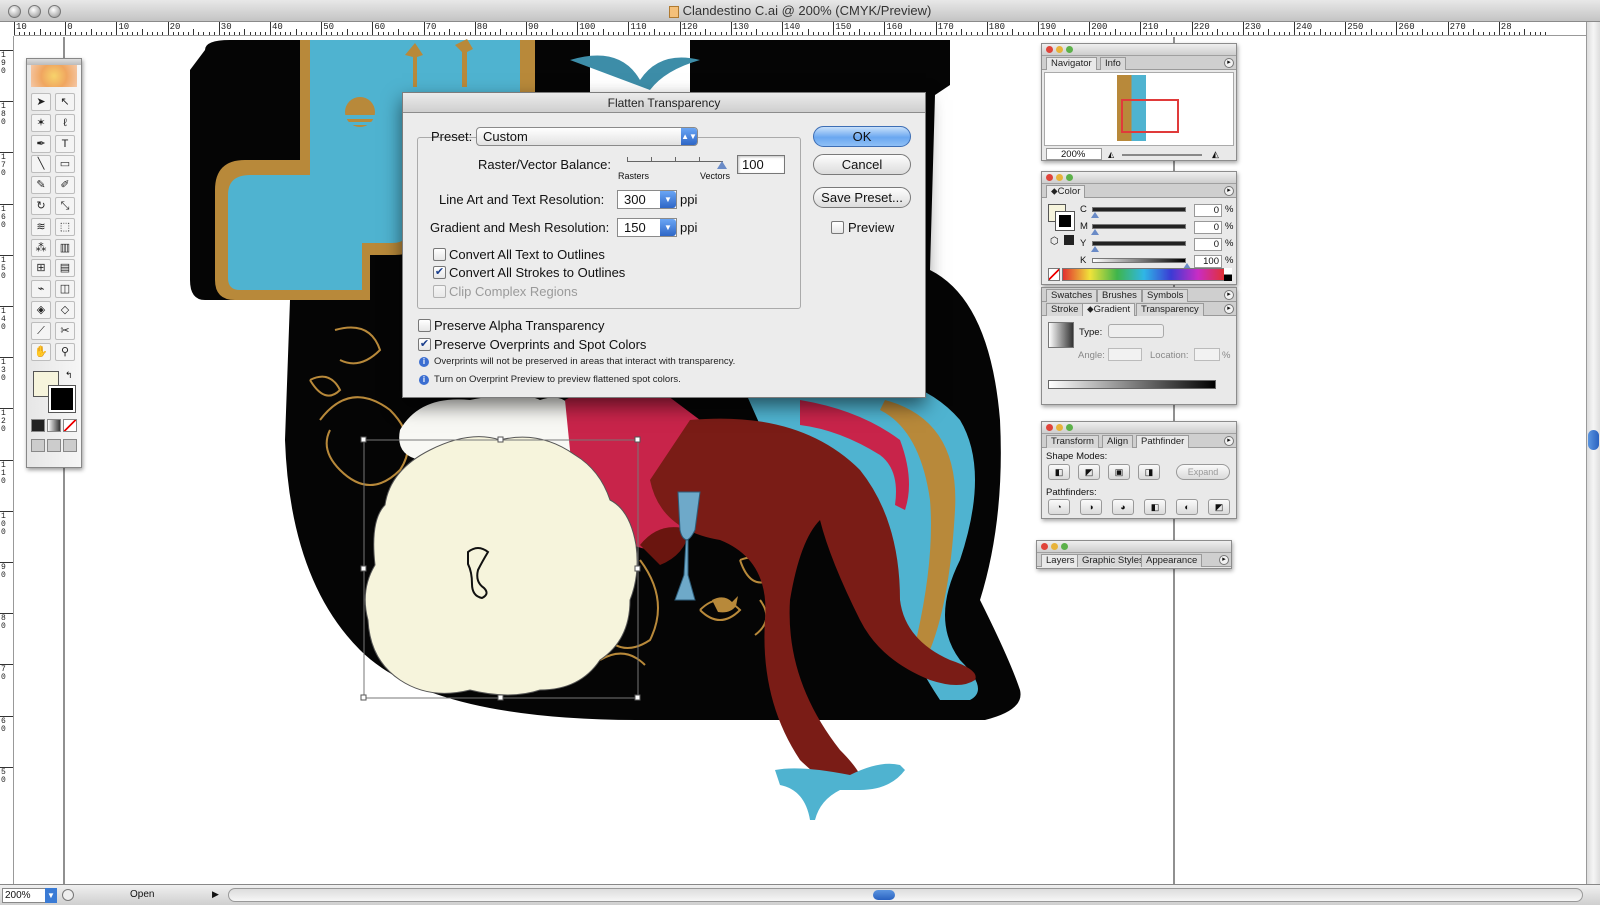  I want to click on tab-transform: Transform, so click(1072, 441).